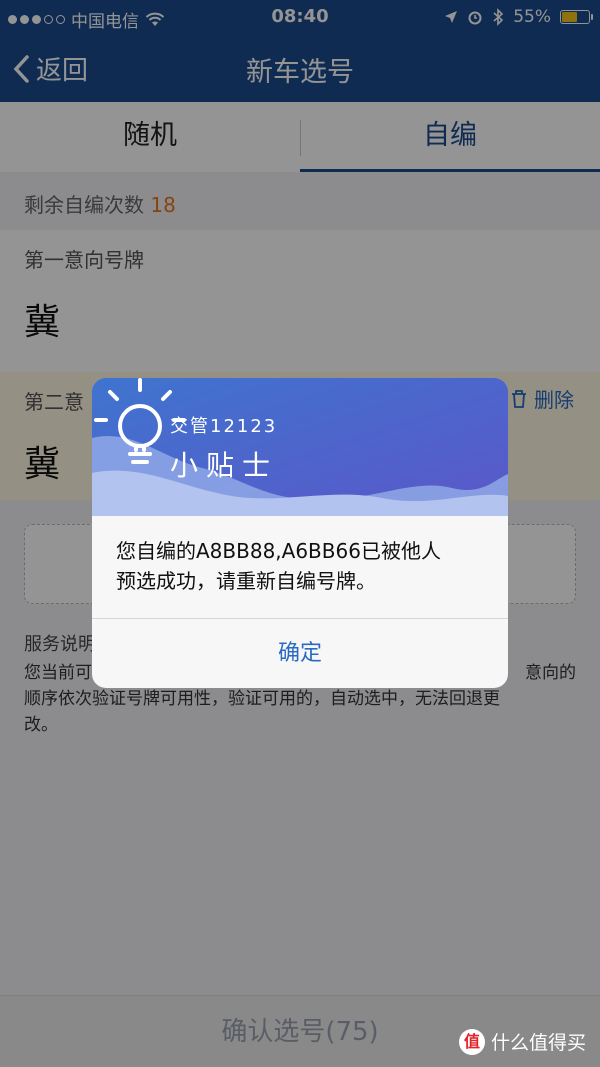  What do you see at coordinates (246, 581) in the screenshot?
I see `dialog-message-line-2: 预选成功，请重新自编号牌。` at bounding box center [246, 581].